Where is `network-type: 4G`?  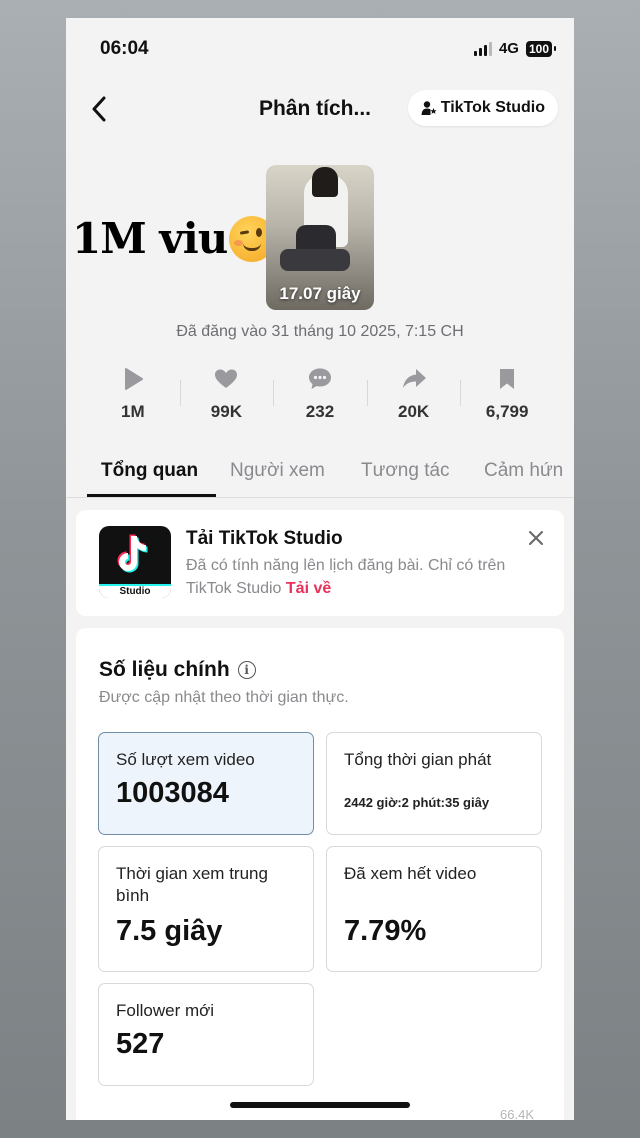
network-type: 4G is located at coordinates (508, 48).